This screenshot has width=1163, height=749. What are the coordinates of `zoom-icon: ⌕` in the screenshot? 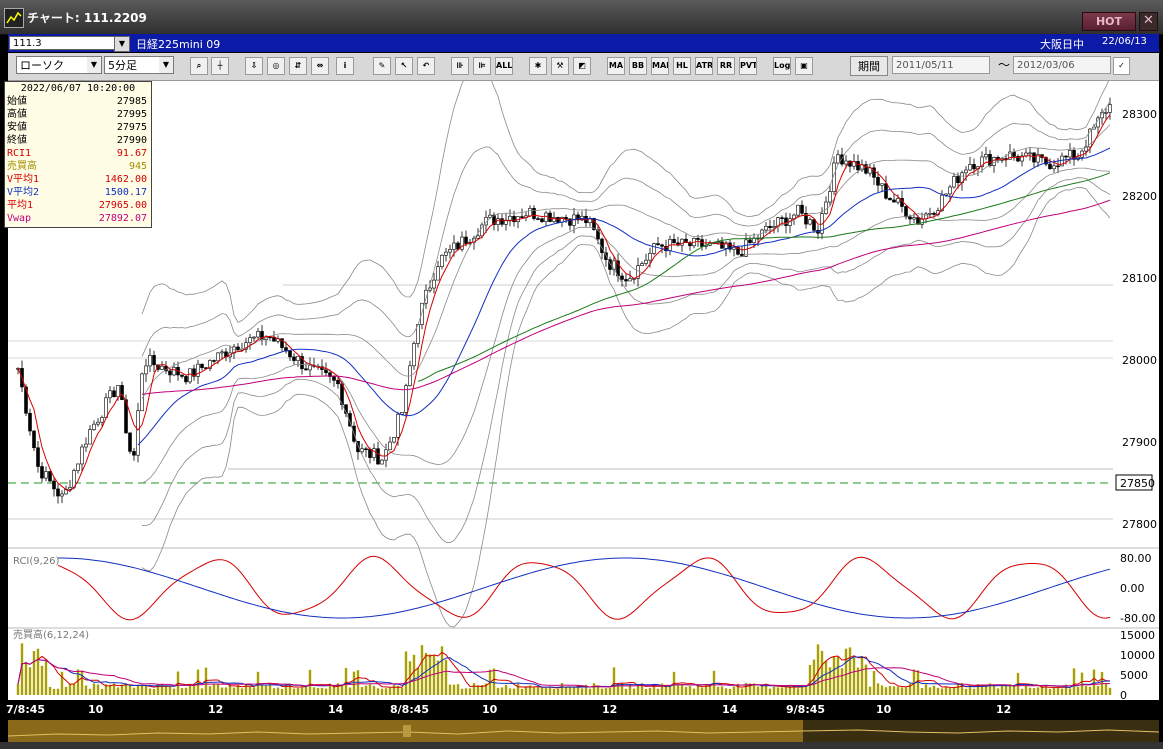 It's located at (199, 66).